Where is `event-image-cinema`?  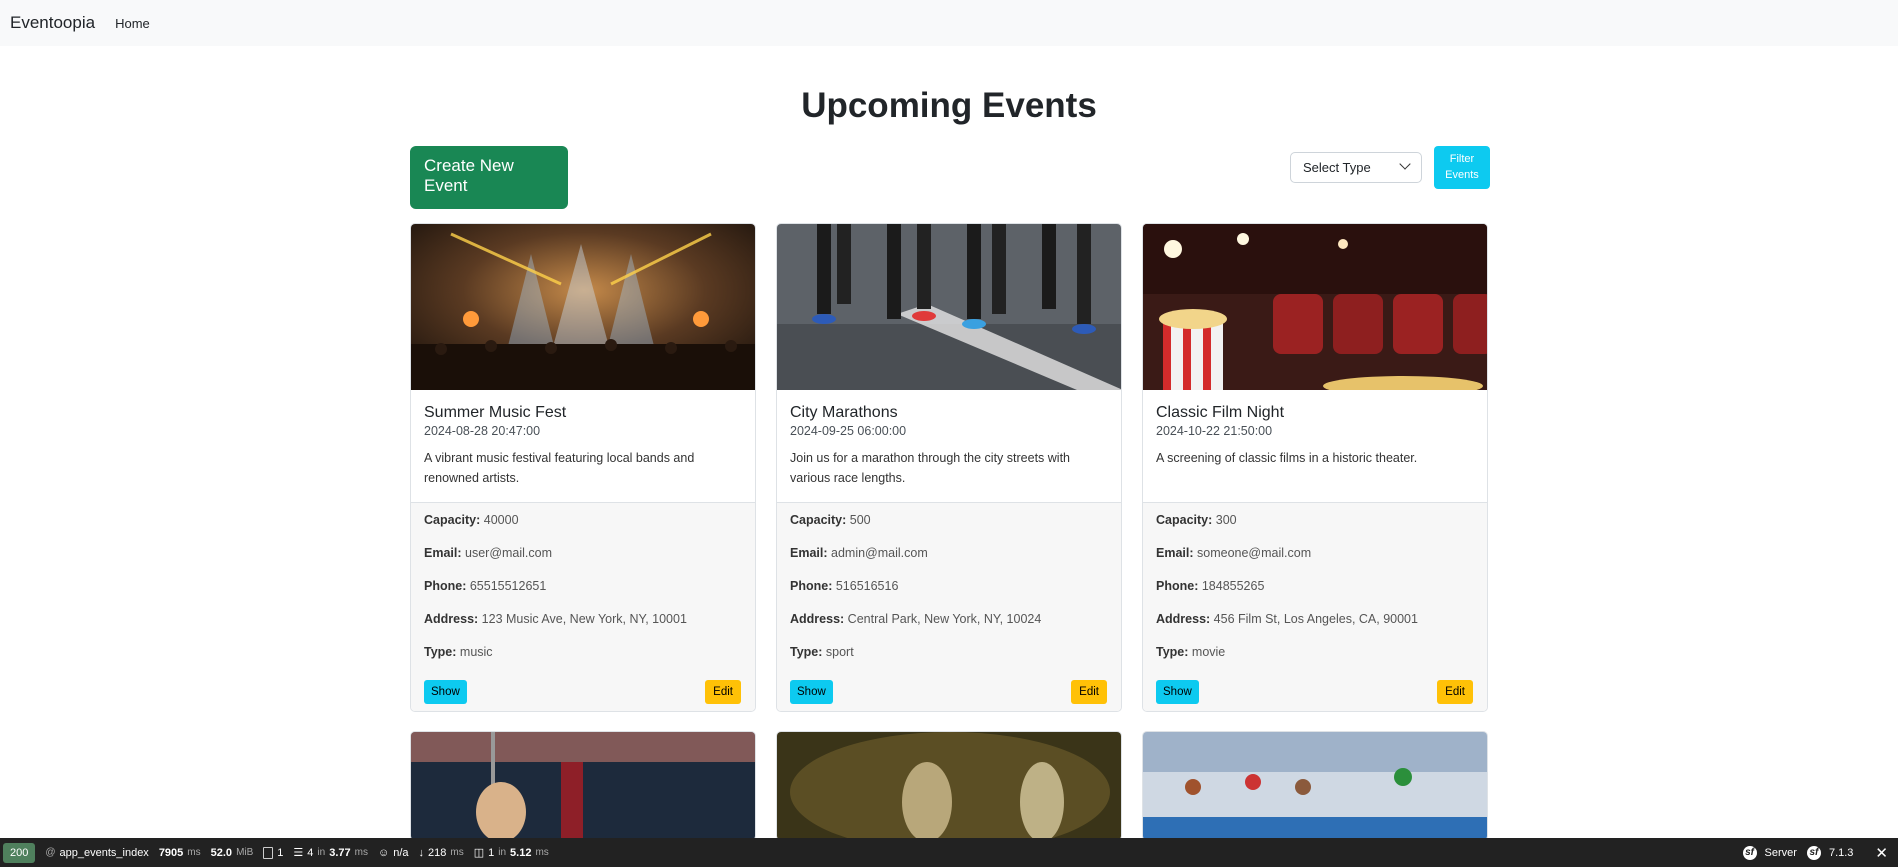 event-image-cinema is located at coordinates (1315, 307).